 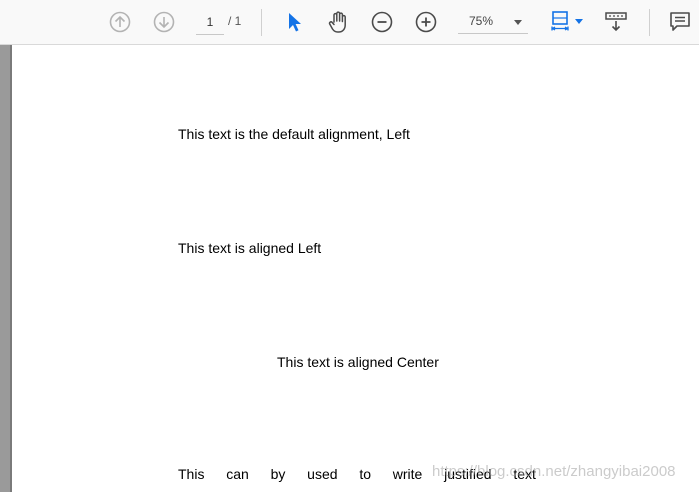 What do you see at coordinates (518, 22) in the screenshot?
I see `chevron-down-icon` at bounding box center [518, 22].